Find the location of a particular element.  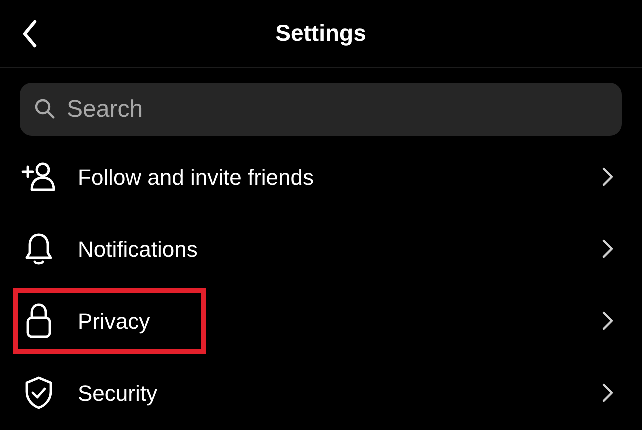

search-icon is located at coordinates (45, 109).